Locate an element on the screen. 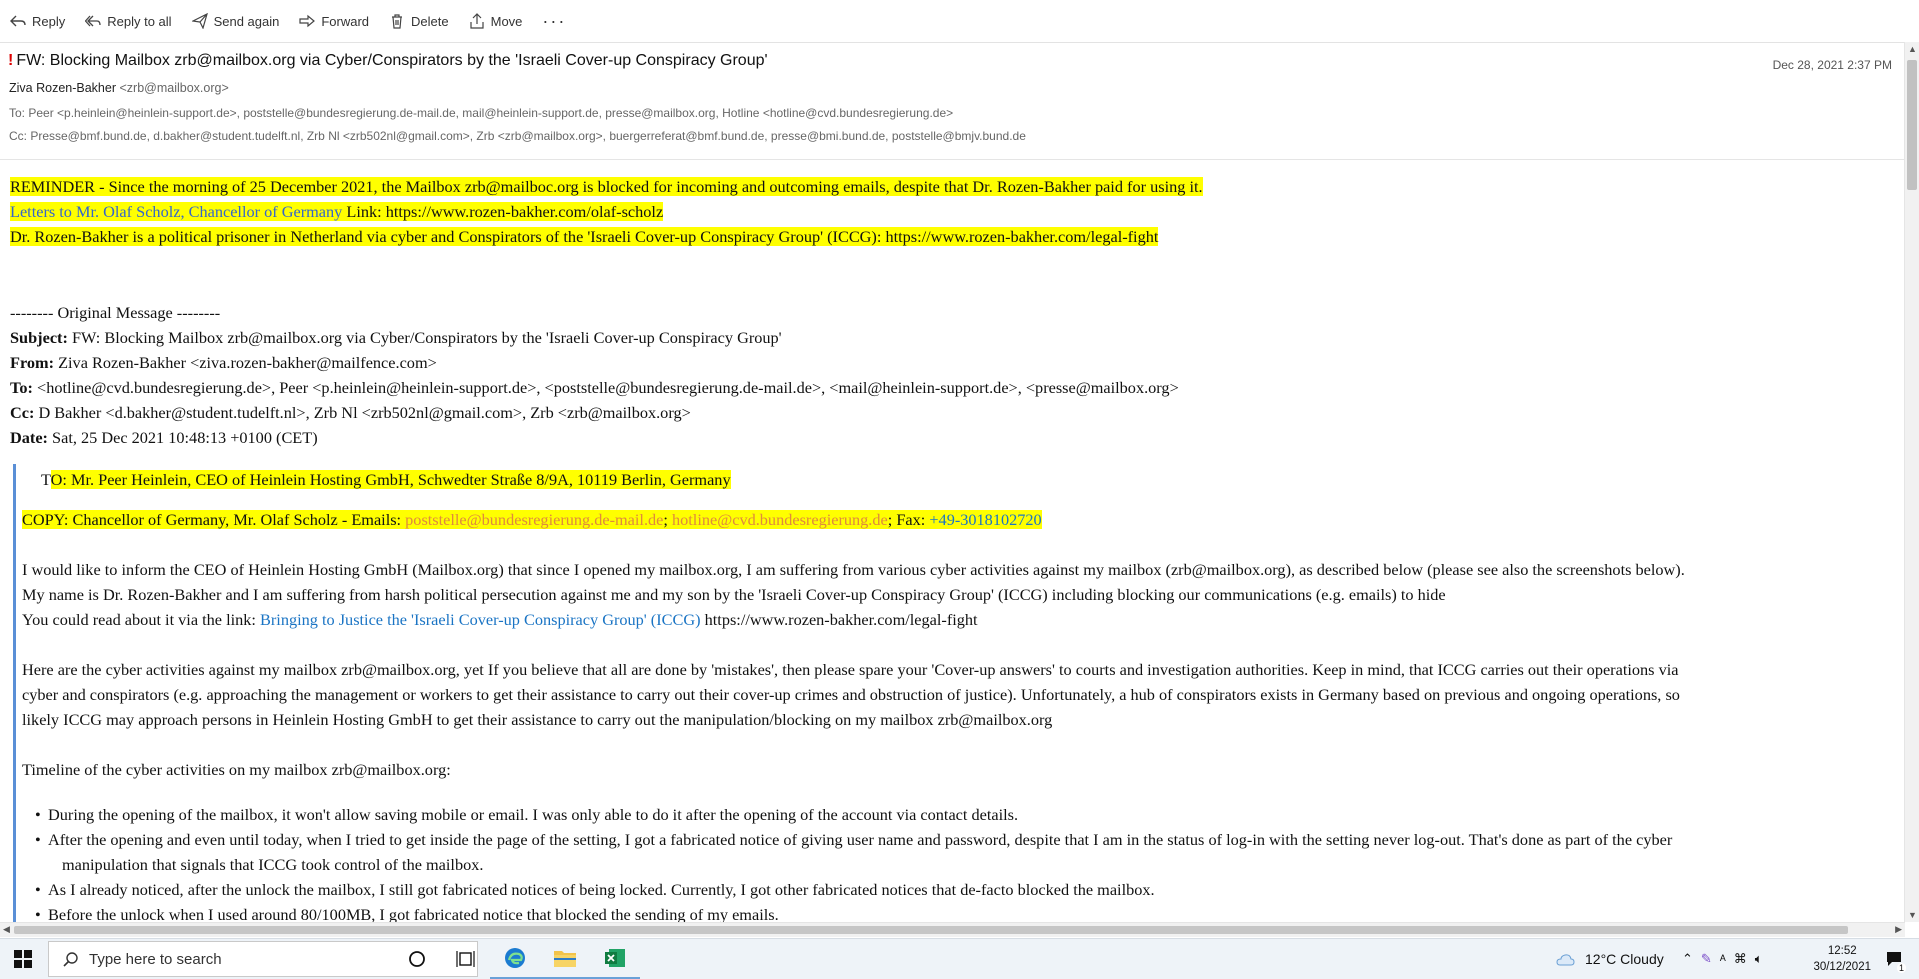 The image size is (1919, 979). clock-date: 30/12/2021 is located at coordinates (1842, 967).